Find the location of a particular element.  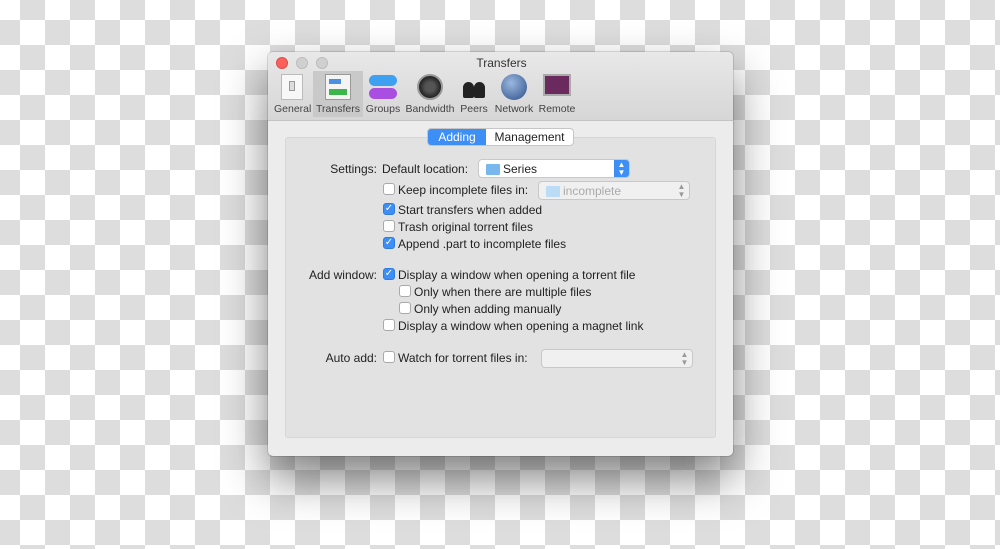

toolbar-remote: Remote is located at coordinates (557, 94).